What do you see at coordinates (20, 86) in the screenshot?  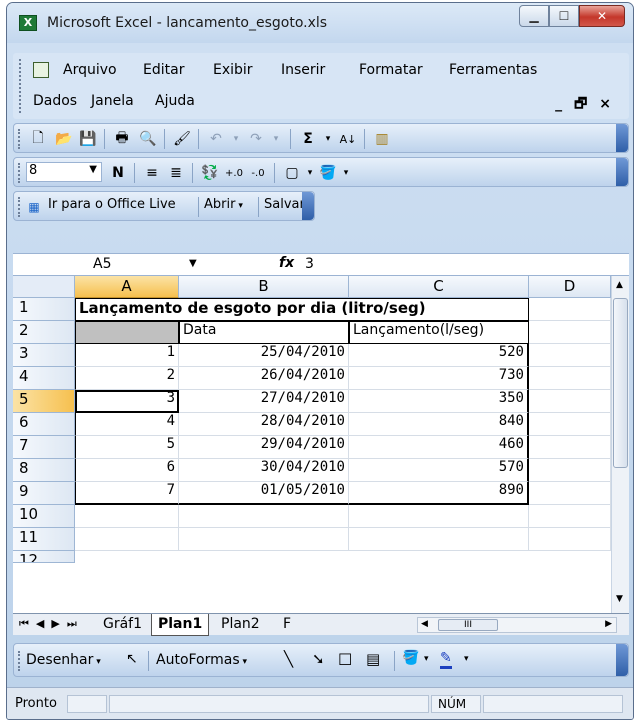 I see `menu-grip` at bounding box center [20, 86].